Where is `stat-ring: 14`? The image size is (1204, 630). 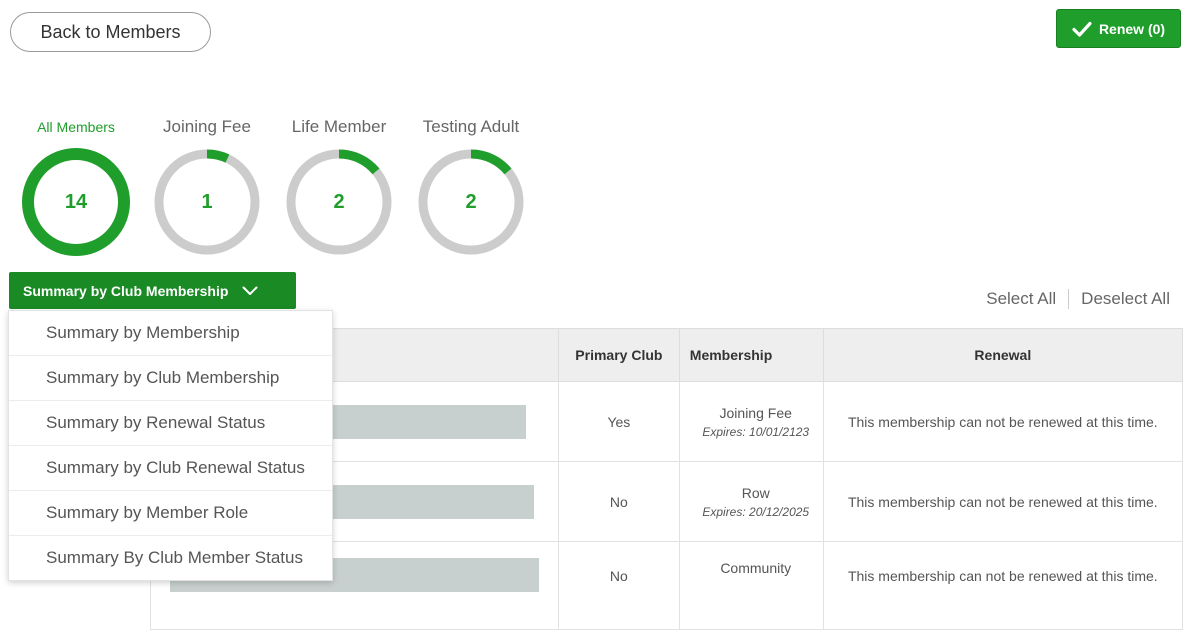
stat-ring: 14 is located at coordinates (76, 202).